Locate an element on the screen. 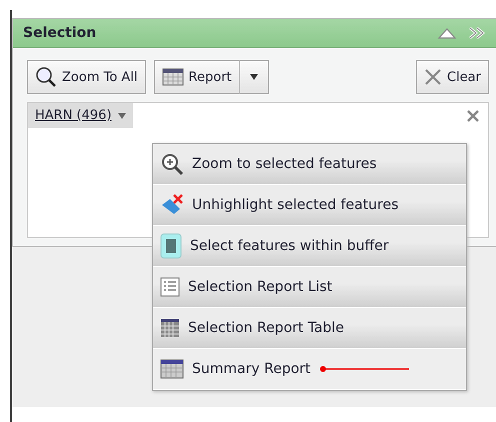 This screenshot has width=496, height=422. zoom-to-all-button: Zoom To All is located at coordinates (86, 77).